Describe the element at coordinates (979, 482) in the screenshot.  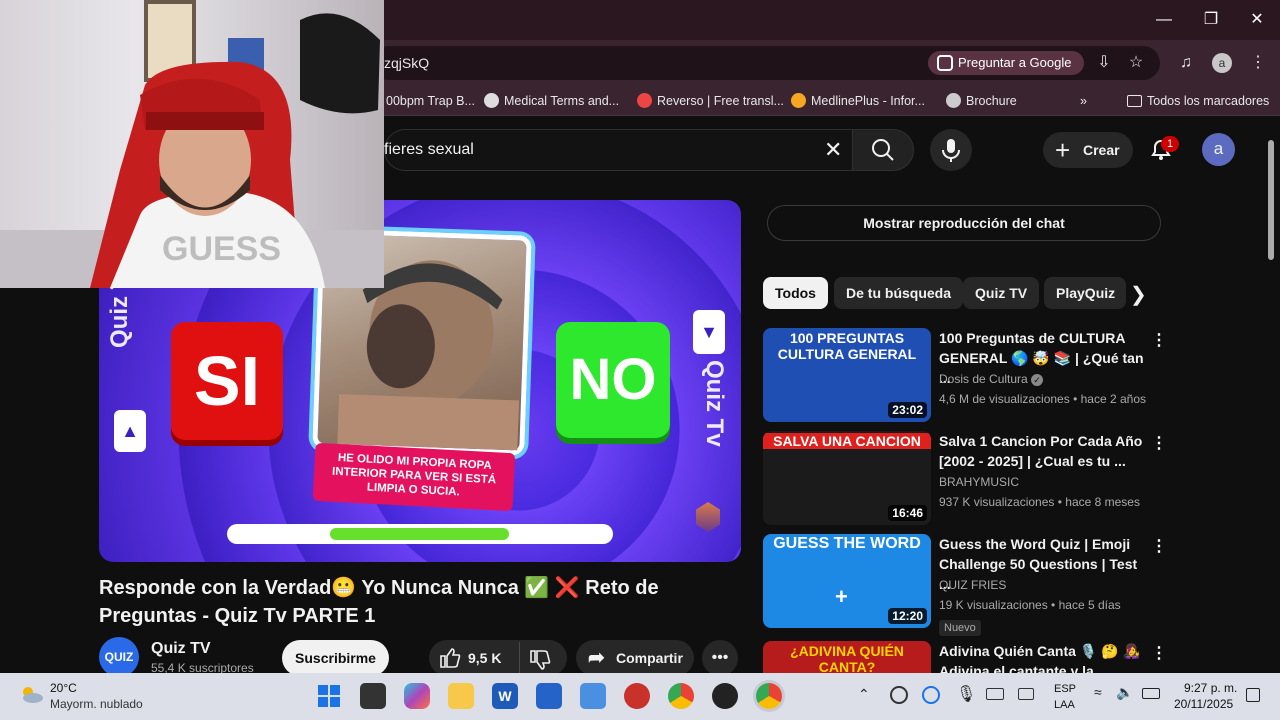
I see `recommendation-channel: BRAHYMUSIC` at that location.